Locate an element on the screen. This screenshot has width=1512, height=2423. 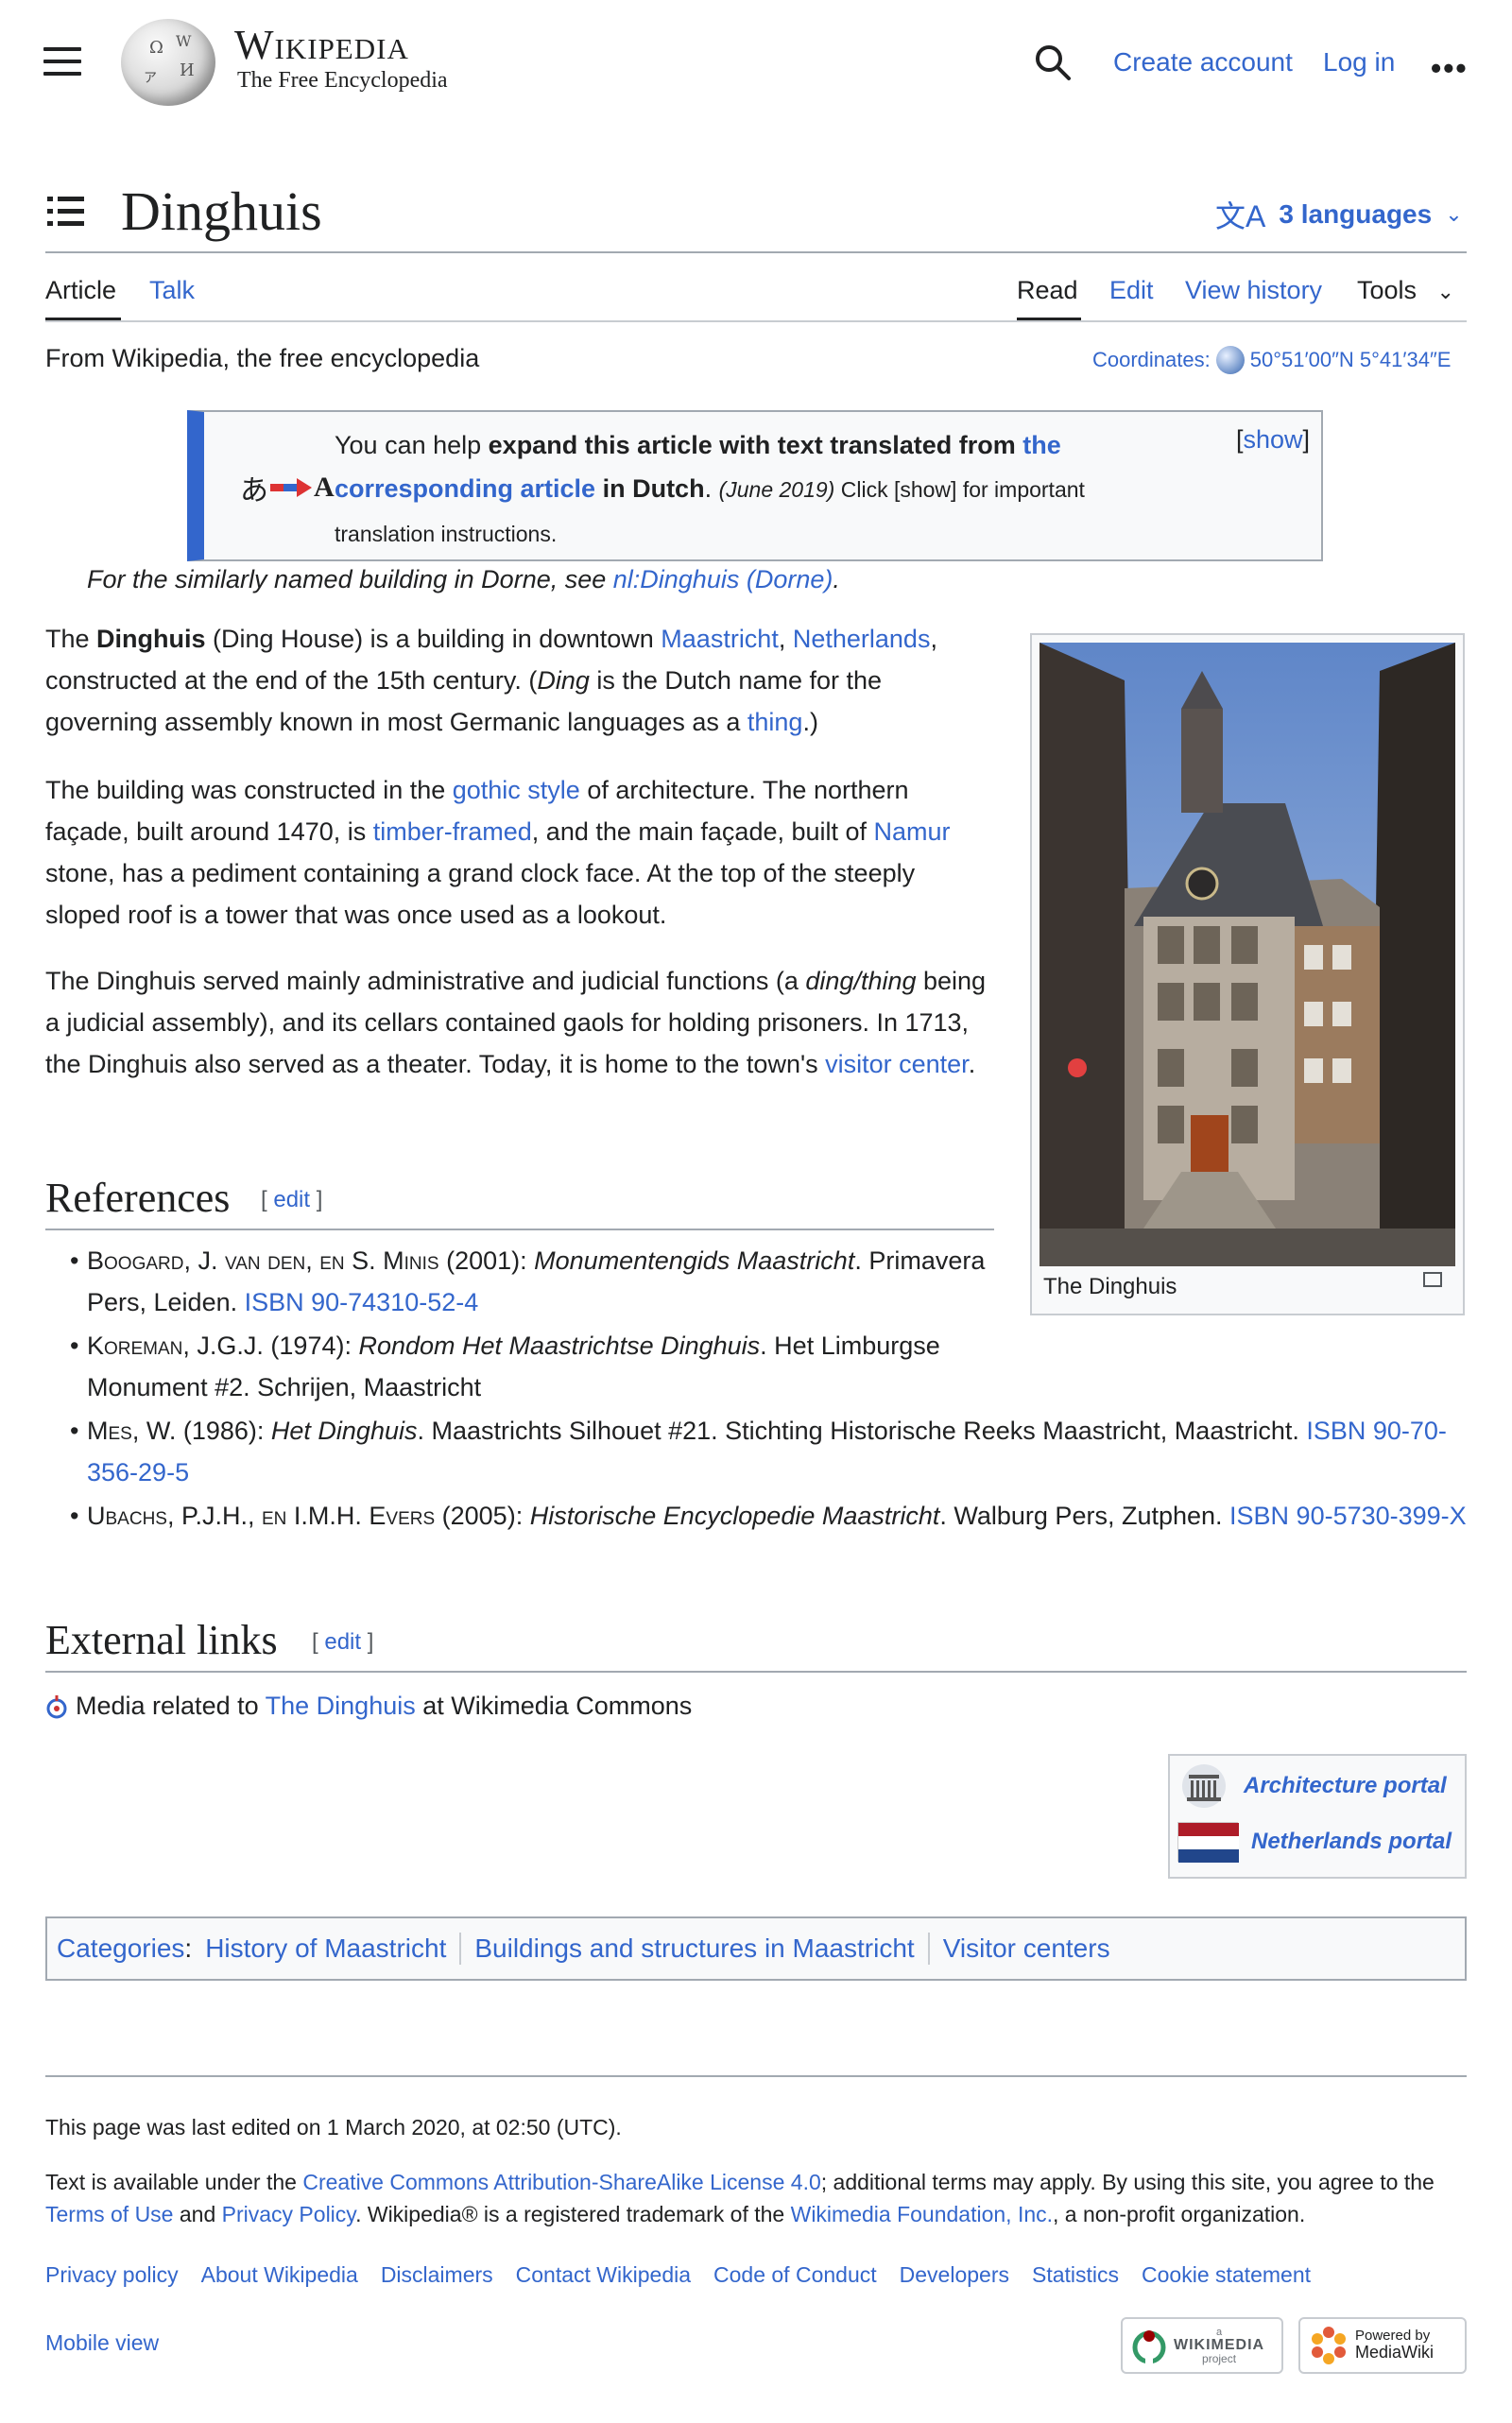
site-subtitle: From Wikipedia, the free encyclopedia is located at coordinates (262, 358).